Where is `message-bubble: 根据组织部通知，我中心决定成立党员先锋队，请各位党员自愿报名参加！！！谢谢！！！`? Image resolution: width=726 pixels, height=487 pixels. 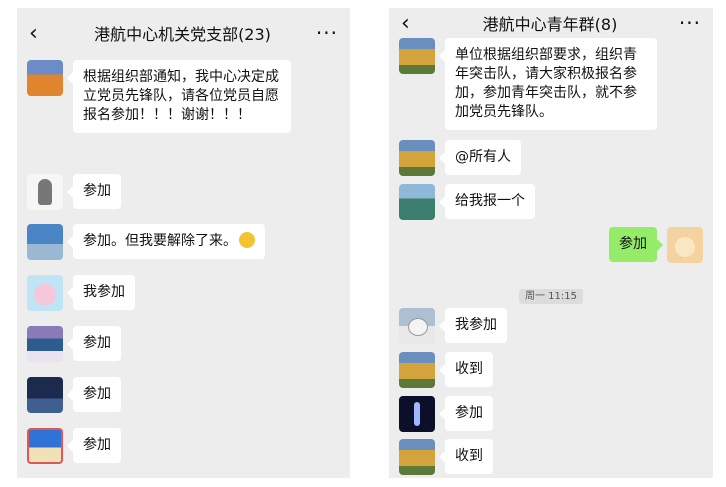
message-bubble: 根据组织部通知，我中心决定成立党员先锋队，请各位党员自愿报名参加！！！谢谢！！！ is located at coordinates (179, 96).